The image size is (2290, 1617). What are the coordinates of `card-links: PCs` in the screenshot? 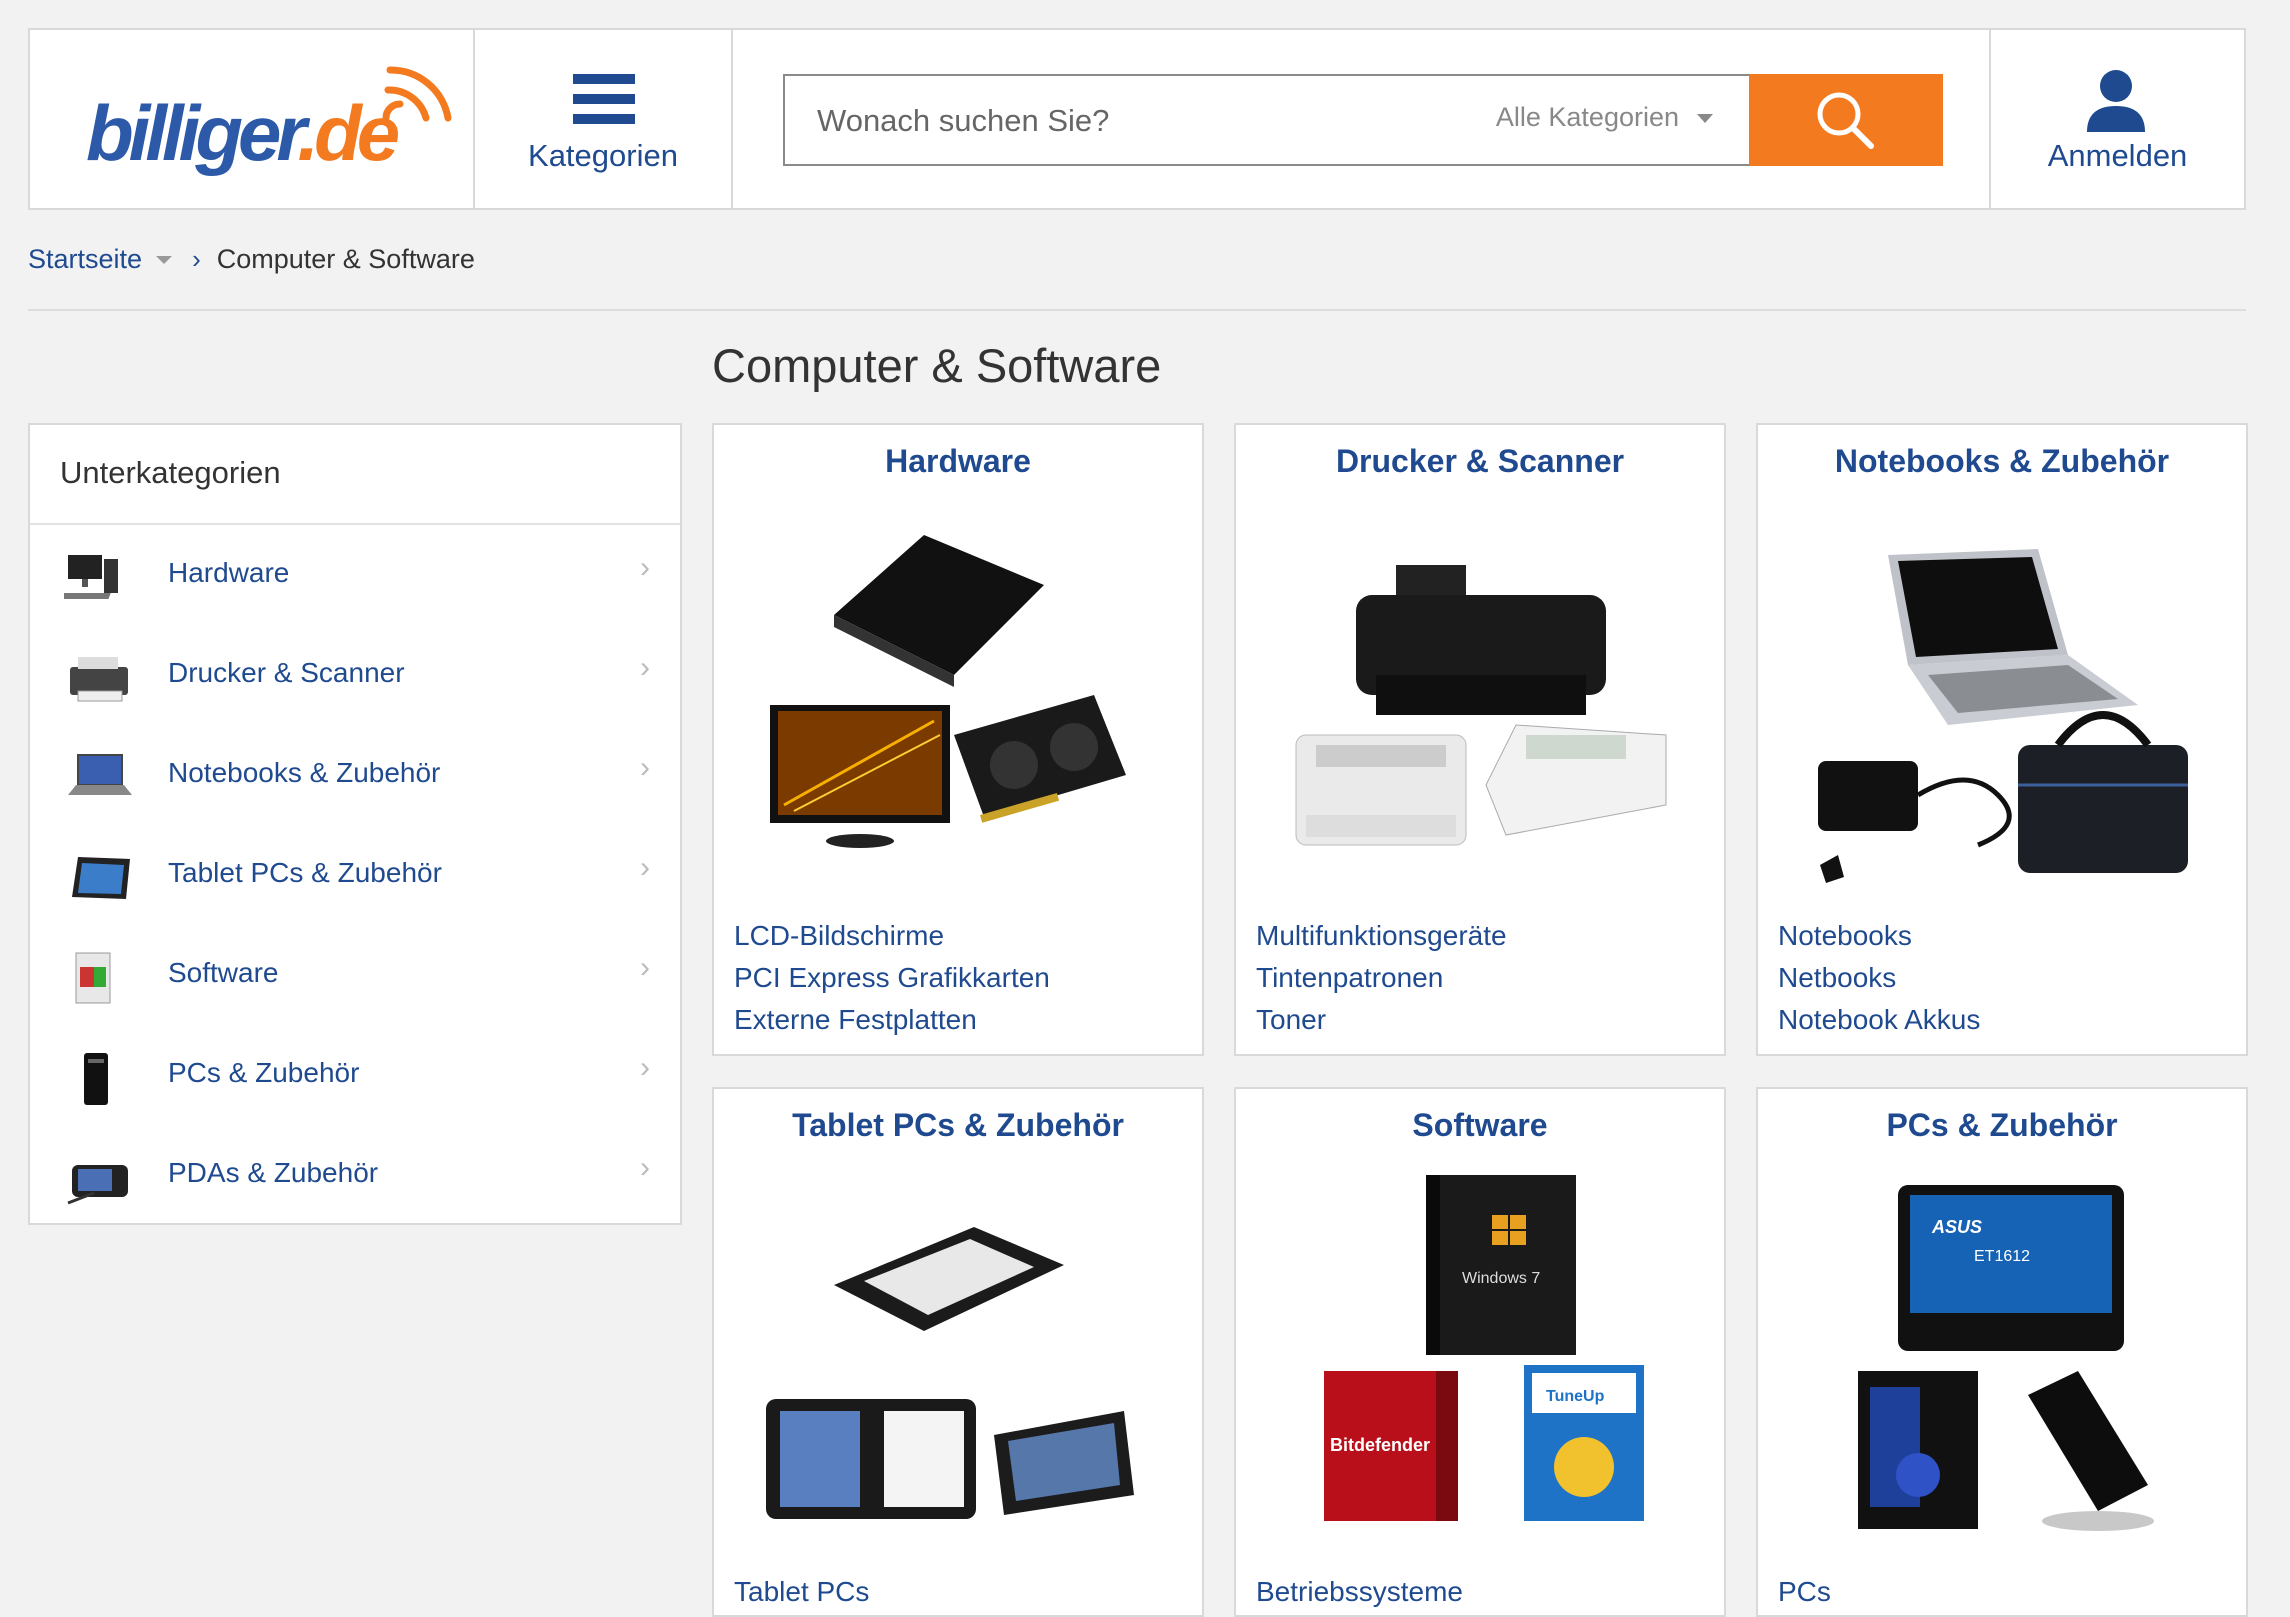 It's located at (1804, 1592).